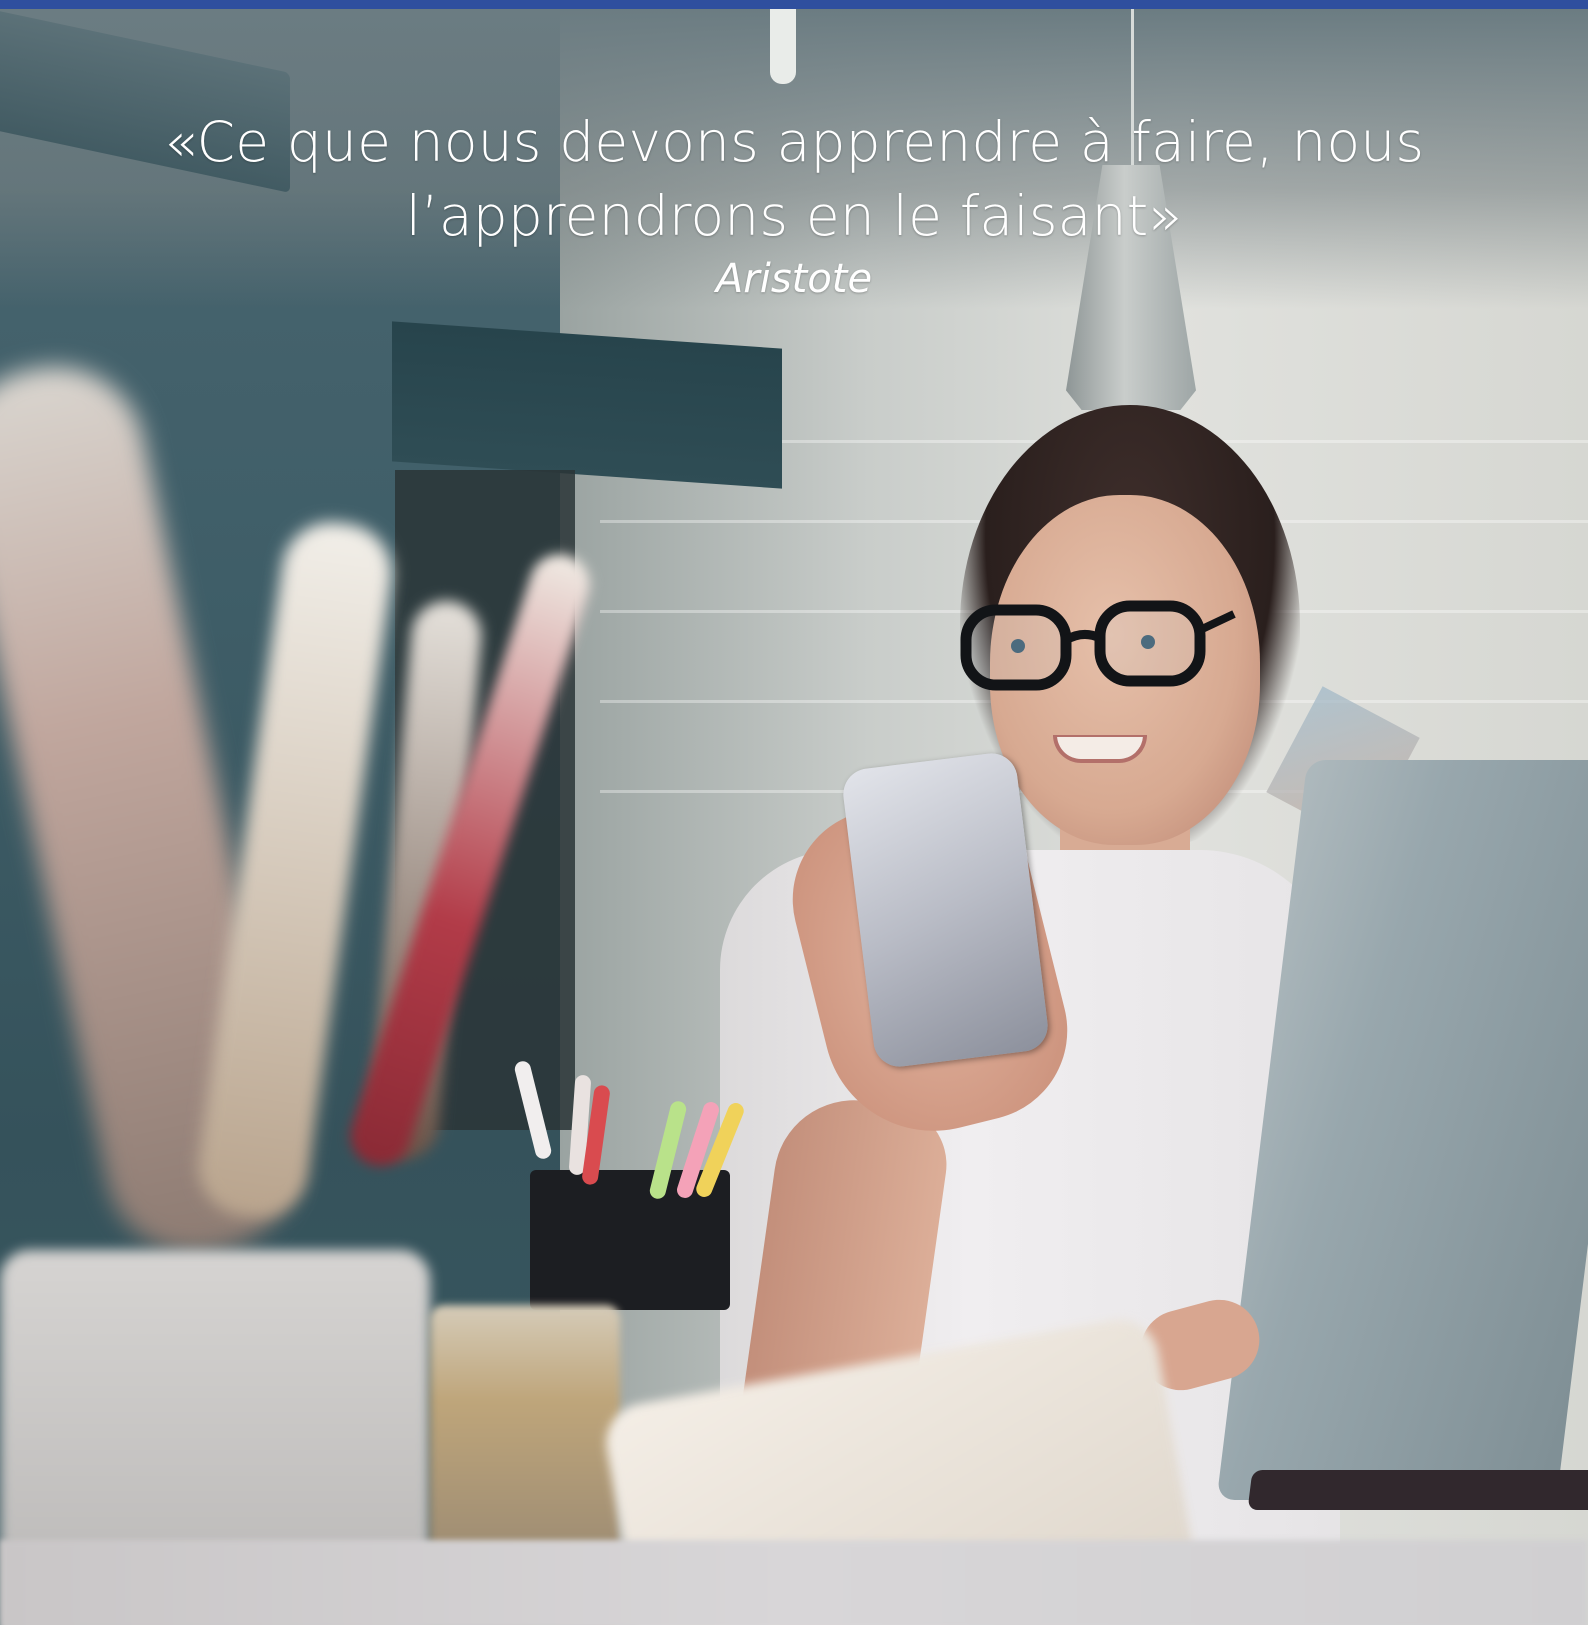 The image size is (1588, 1625). I want to click on photo-woman-smile, so click(1100, 749).